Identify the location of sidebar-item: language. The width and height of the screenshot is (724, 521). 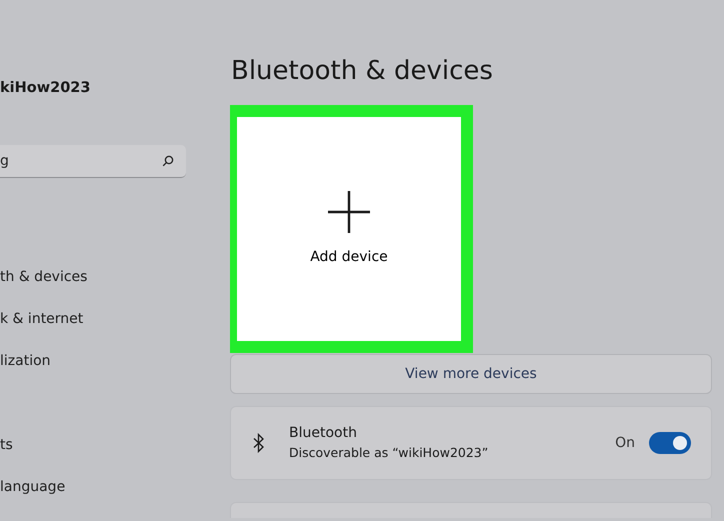
(33, 487).